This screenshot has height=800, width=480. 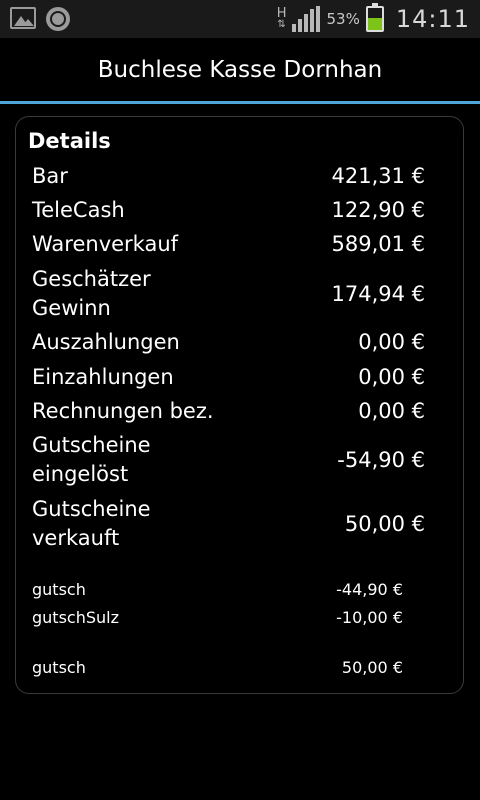 What do you see at coordinates (69, 141) in the screenshot?
I see `details-heading: Details` at bounding box center [69, 141].